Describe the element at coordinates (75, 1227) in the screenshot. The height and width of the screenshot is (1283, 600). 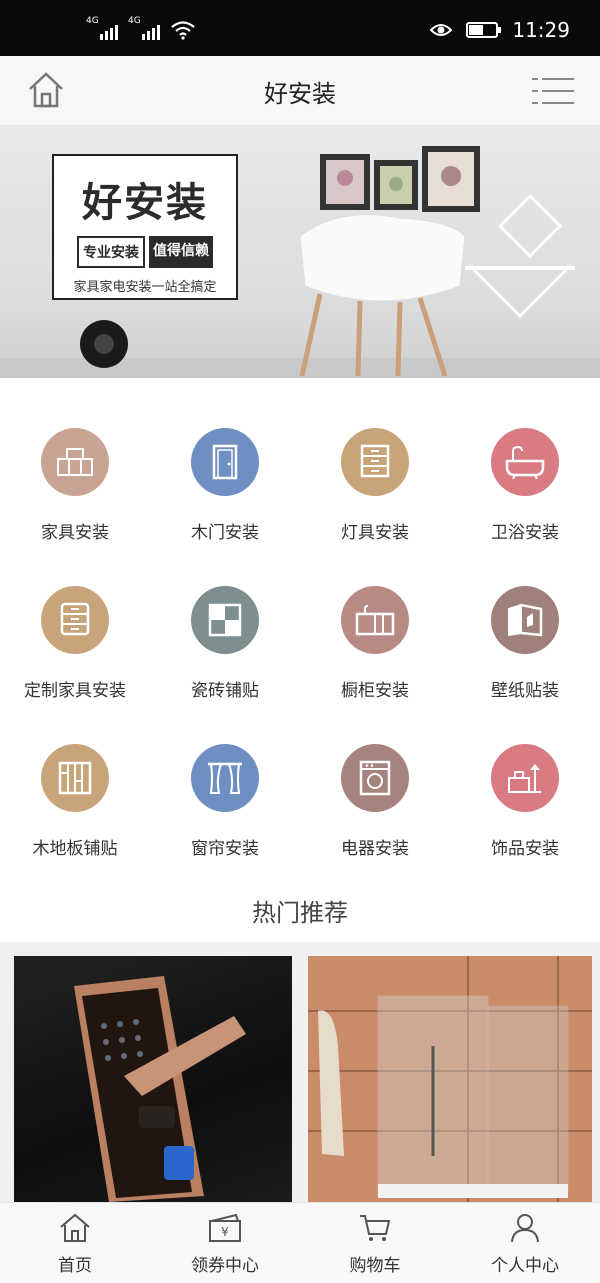
I see `home-icon` at that location.